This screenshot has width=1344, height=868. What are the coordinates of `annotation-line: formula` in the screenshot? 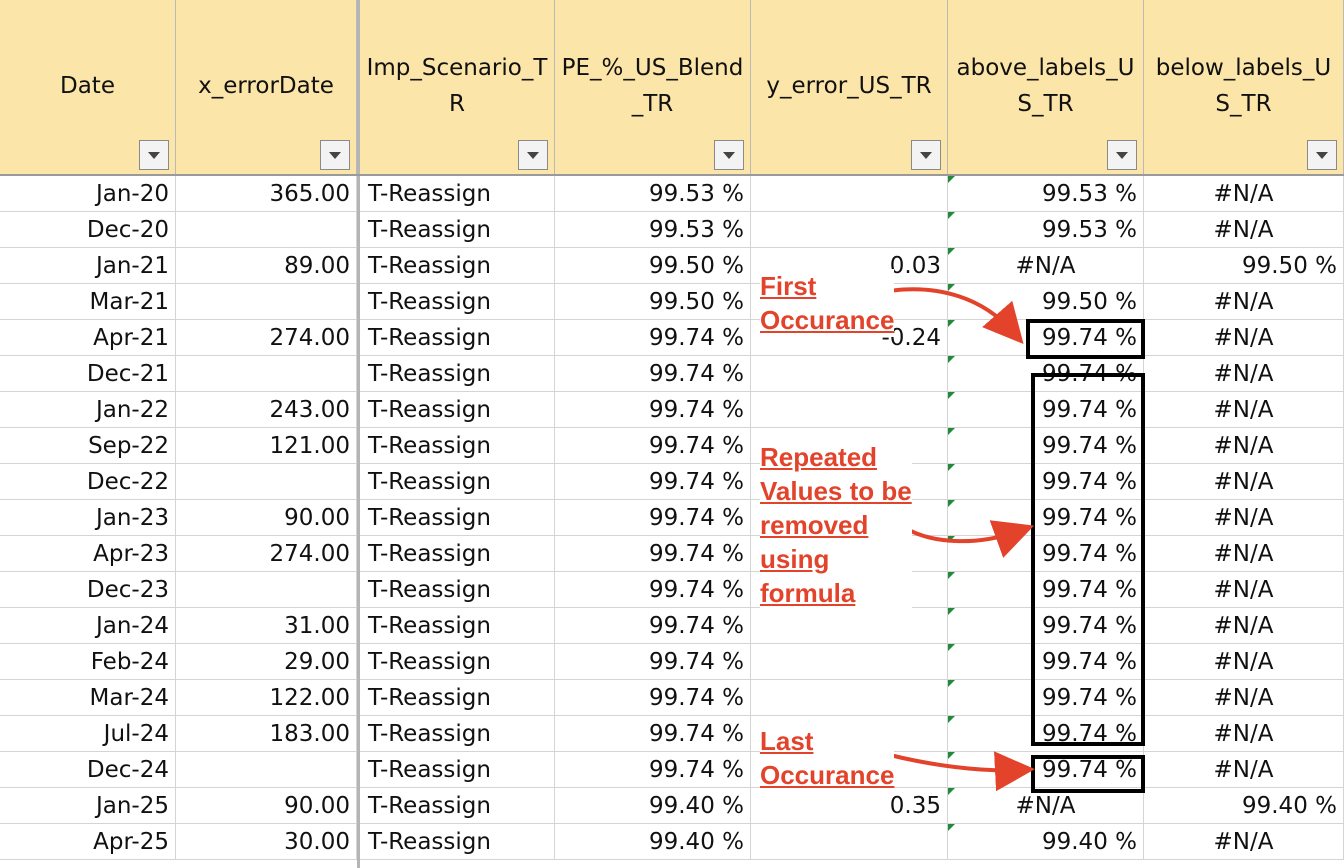 It's located at (808, 593).